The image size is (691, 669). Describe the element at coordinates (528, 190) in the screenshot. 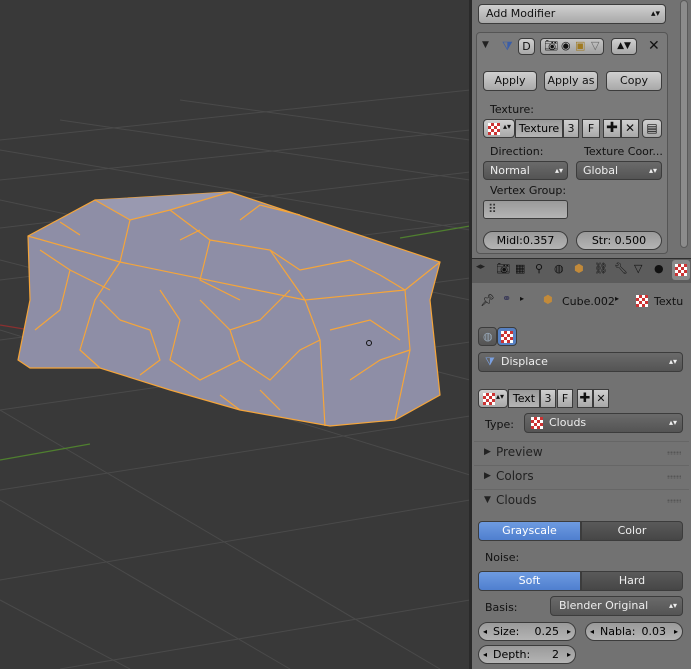

I see `vertex-group-heading: Vertex Group:` at that location.